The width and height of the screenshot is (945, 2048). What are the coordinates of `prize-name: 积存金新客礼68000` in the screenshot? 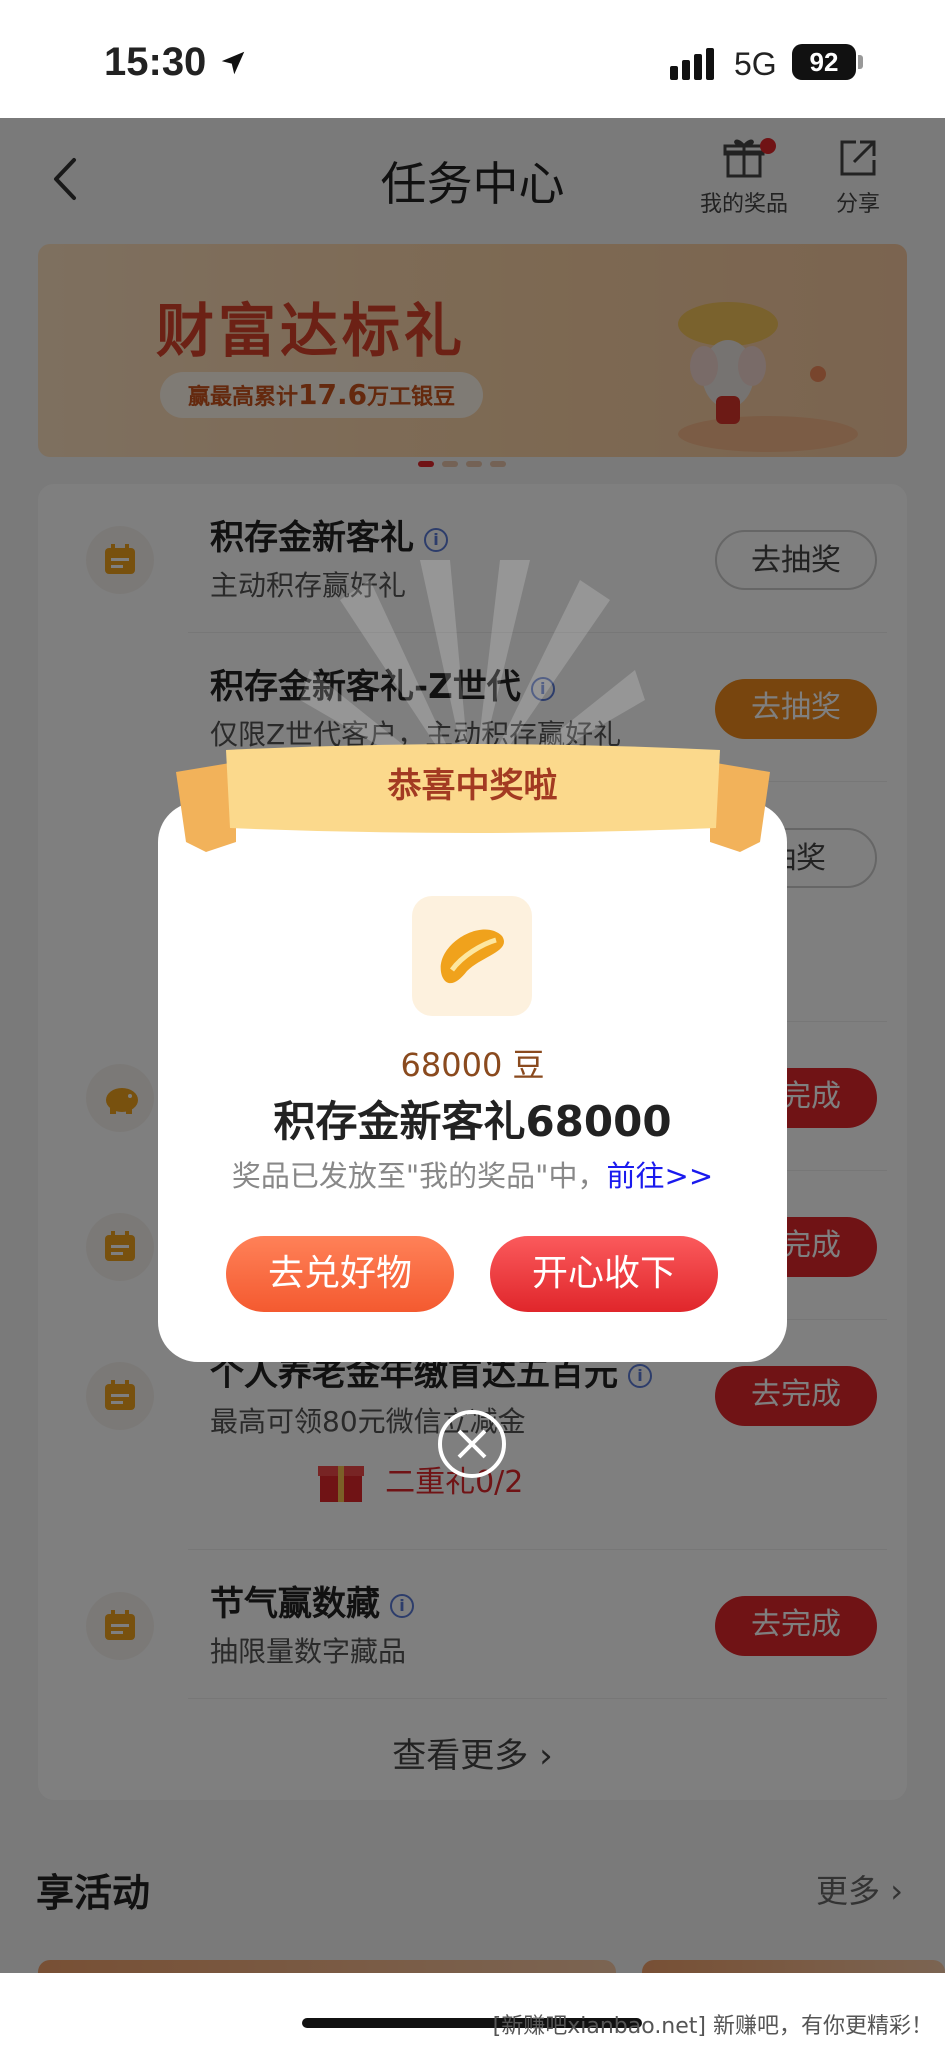 It's located at (472, 1121).